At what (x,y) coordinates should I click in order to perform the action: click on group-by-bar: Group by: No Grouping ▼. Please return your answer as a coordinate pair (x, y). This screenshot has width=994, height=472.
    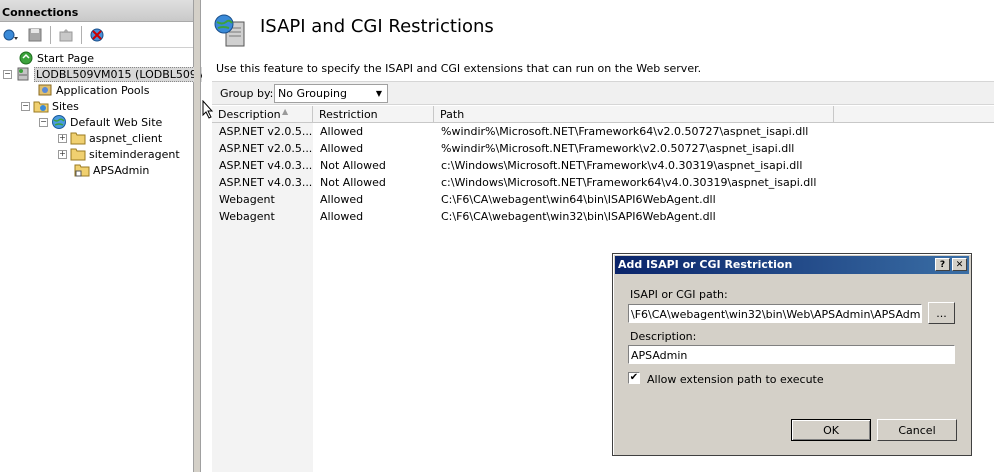
    Looking at the image, I should click on (603, 93).